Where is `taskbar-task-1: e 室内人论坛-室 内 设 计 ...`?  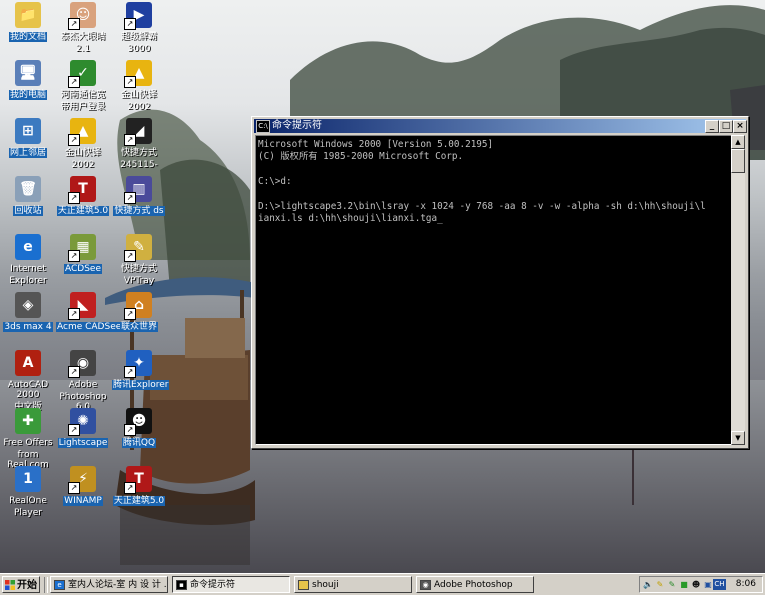 taskbar-task-1: e 室内人论坛-室 内 设 计 ... is located at coordinates (109, 584).